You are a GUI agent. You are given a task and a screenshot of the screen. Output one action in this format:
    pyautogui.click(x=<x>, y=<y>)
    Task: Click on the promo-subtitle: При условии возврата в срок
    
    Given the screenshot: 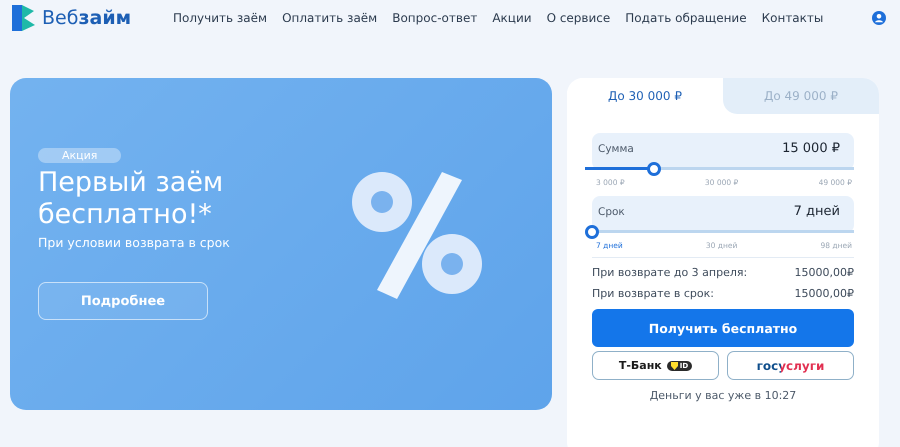 What is the action you would take?
    pyautogui.click(x=134, y=242)
    